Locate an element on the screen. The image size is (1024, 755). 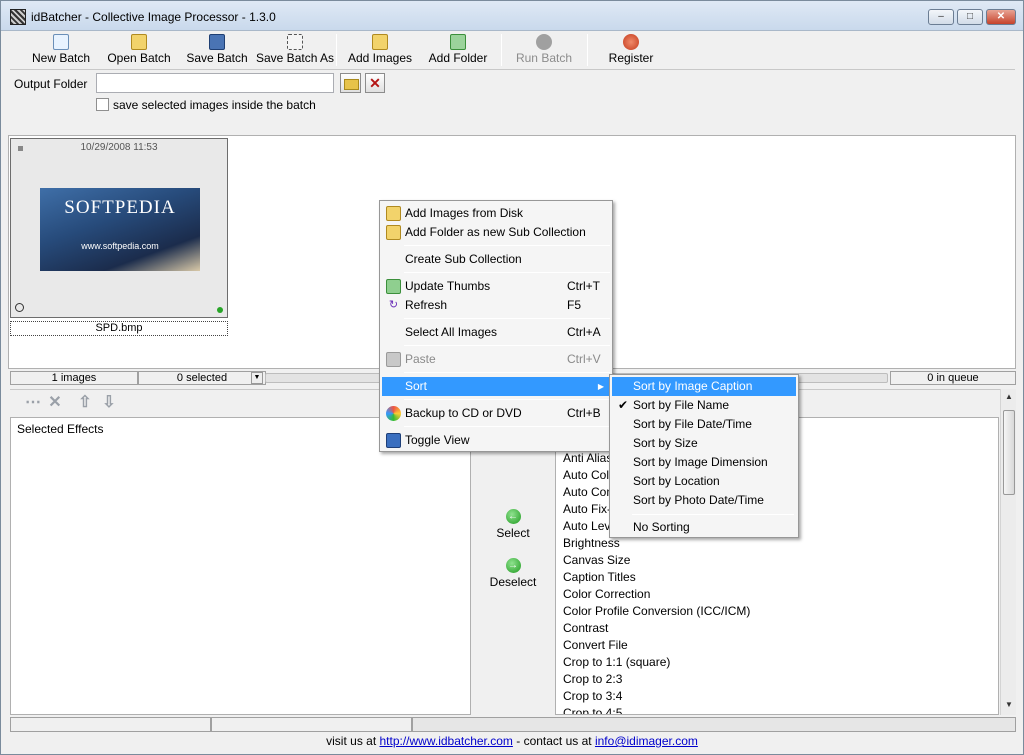
list-item: Crop to 2:3 is located at coordinates (592, 679).